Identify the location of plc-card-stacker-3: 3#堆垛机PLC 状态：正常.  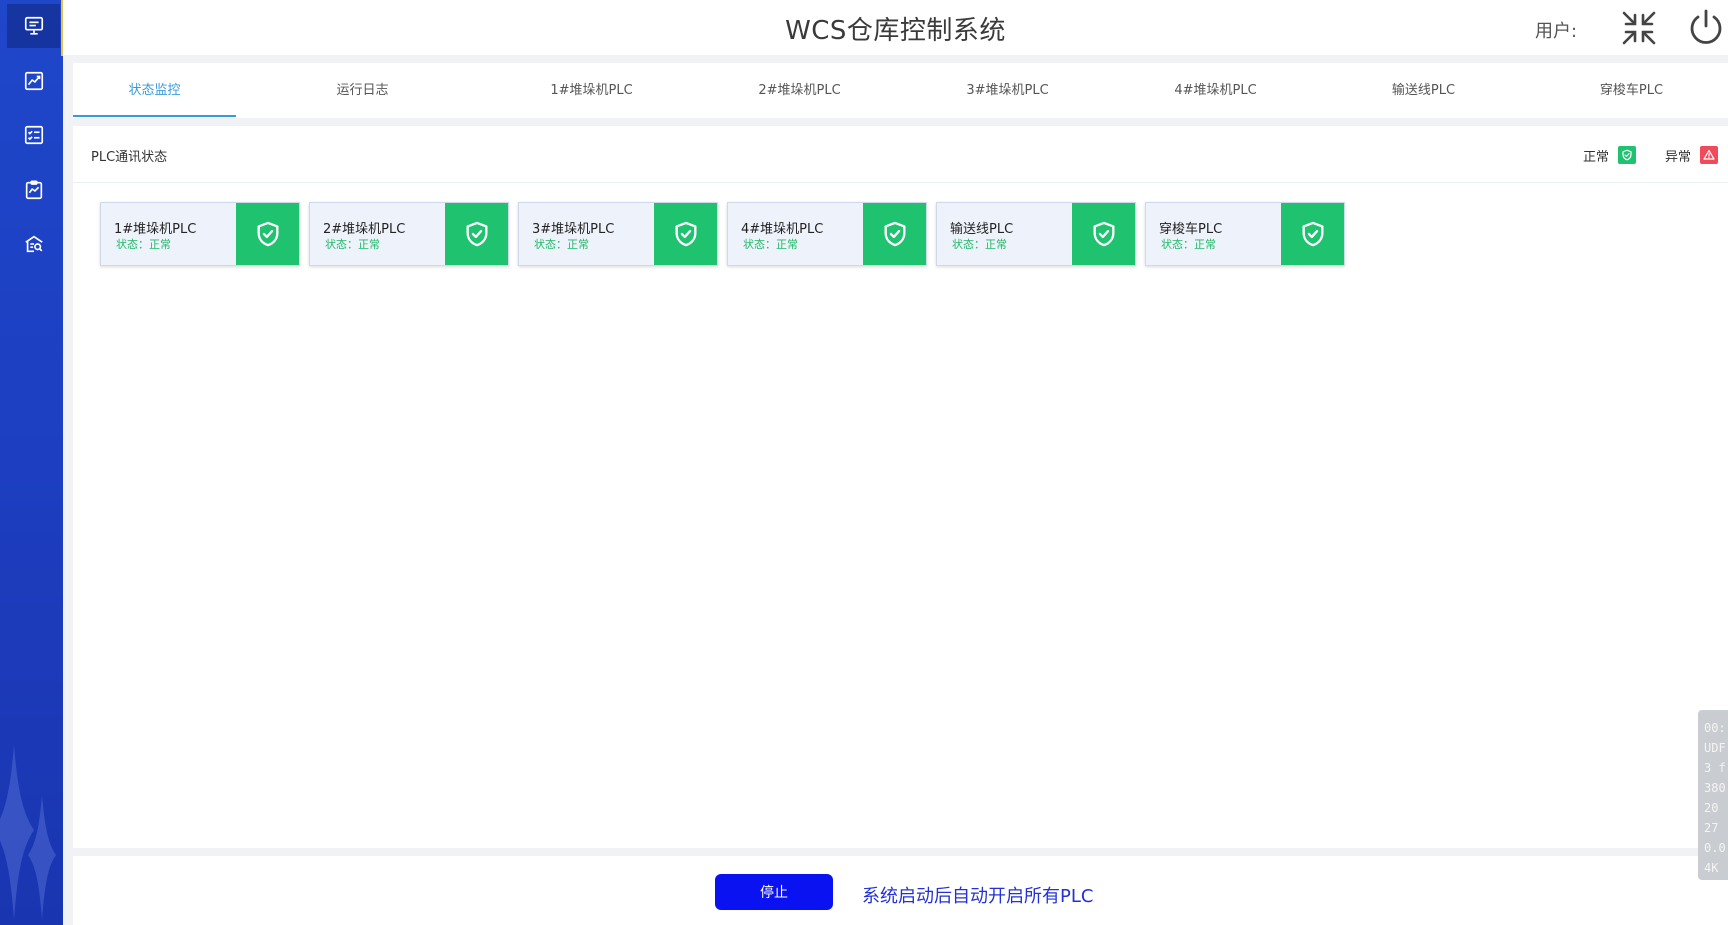
(618, 234).